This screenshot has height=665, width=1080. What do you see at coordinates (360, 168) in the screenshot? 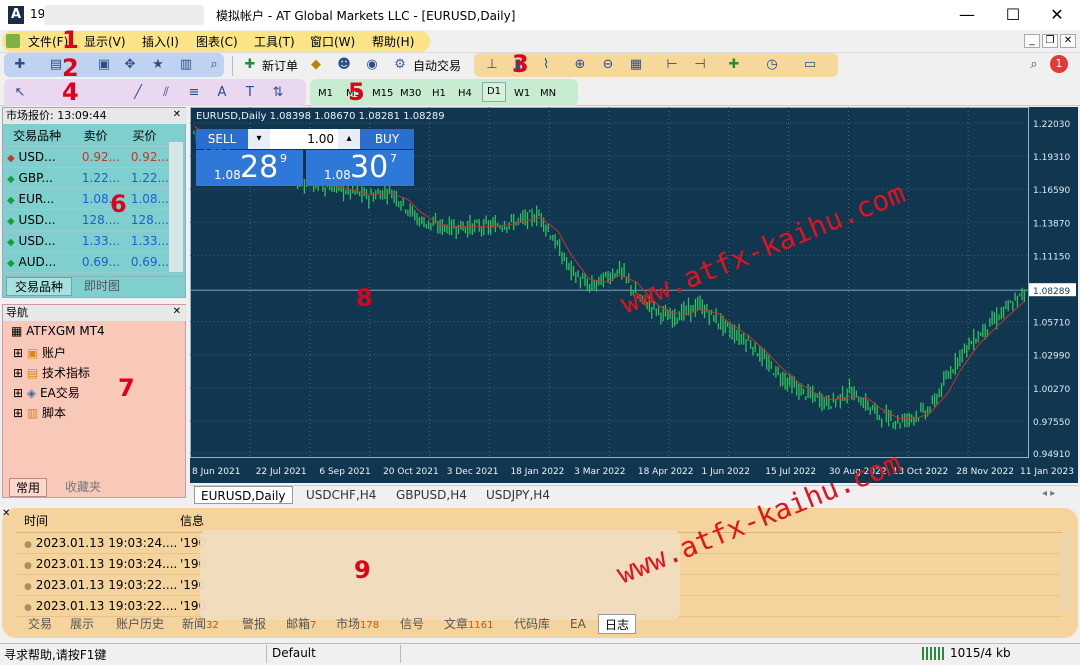
I see `buy-price-button: 1.08 30 7` at bounding box center [360, 168].